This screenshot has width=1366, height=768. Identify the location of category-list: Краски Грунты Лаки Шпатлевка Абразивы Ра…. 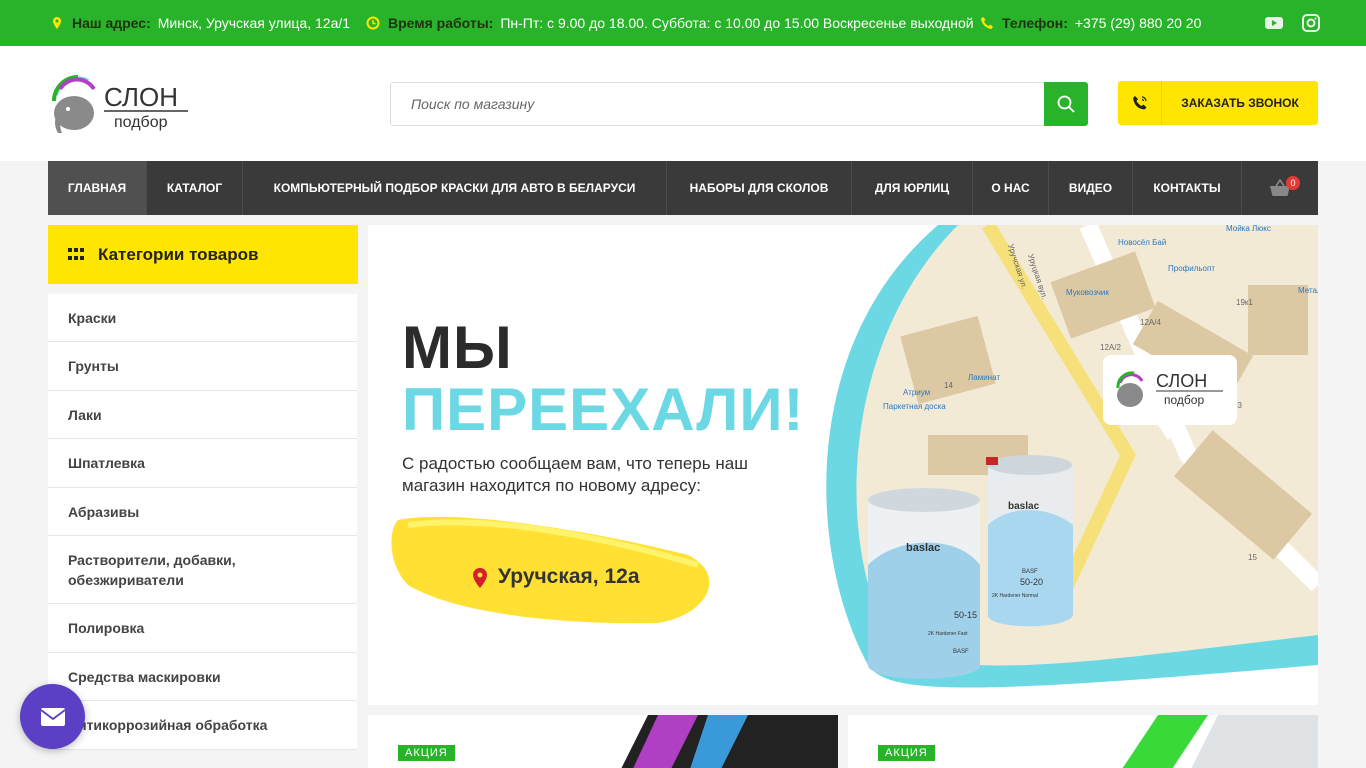
(202, 522).